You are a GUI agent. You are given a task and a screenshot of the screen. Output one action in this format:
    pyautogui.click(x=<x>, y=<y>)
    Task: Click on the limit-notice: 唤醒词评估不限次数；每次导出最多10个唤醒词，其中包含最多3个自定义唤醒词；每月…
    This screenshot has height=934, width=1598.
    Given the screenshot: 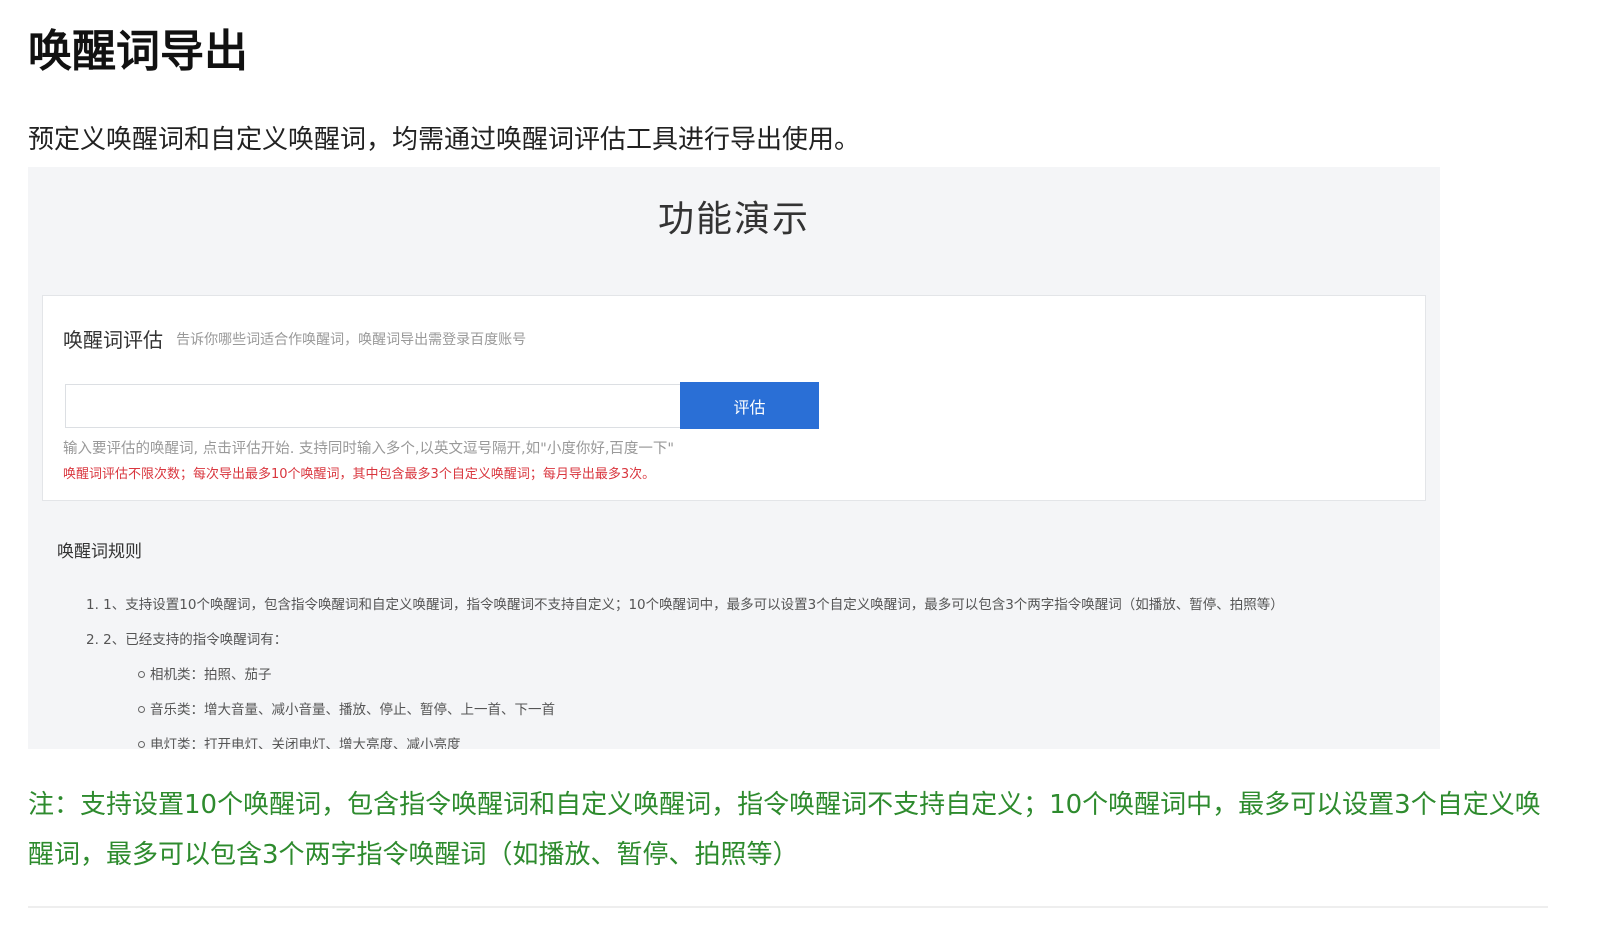 What is the action you would take?
    pyautogui.click(x=359, y=474)
    